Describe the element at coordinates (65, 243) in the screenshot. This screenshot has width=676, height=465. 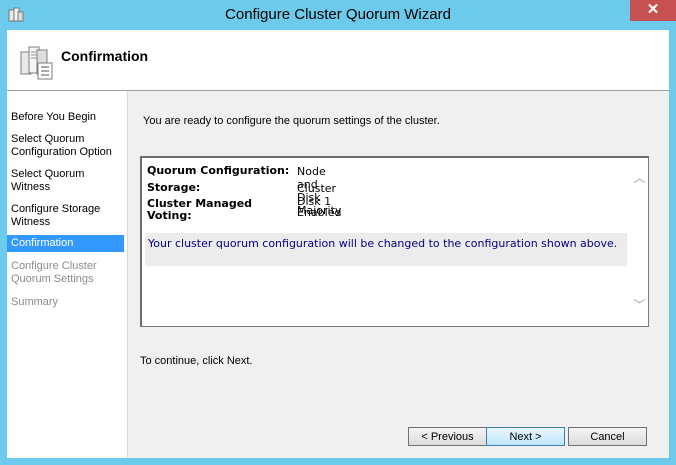
I see `nav-step-confirmation: Confirmation` at that location.